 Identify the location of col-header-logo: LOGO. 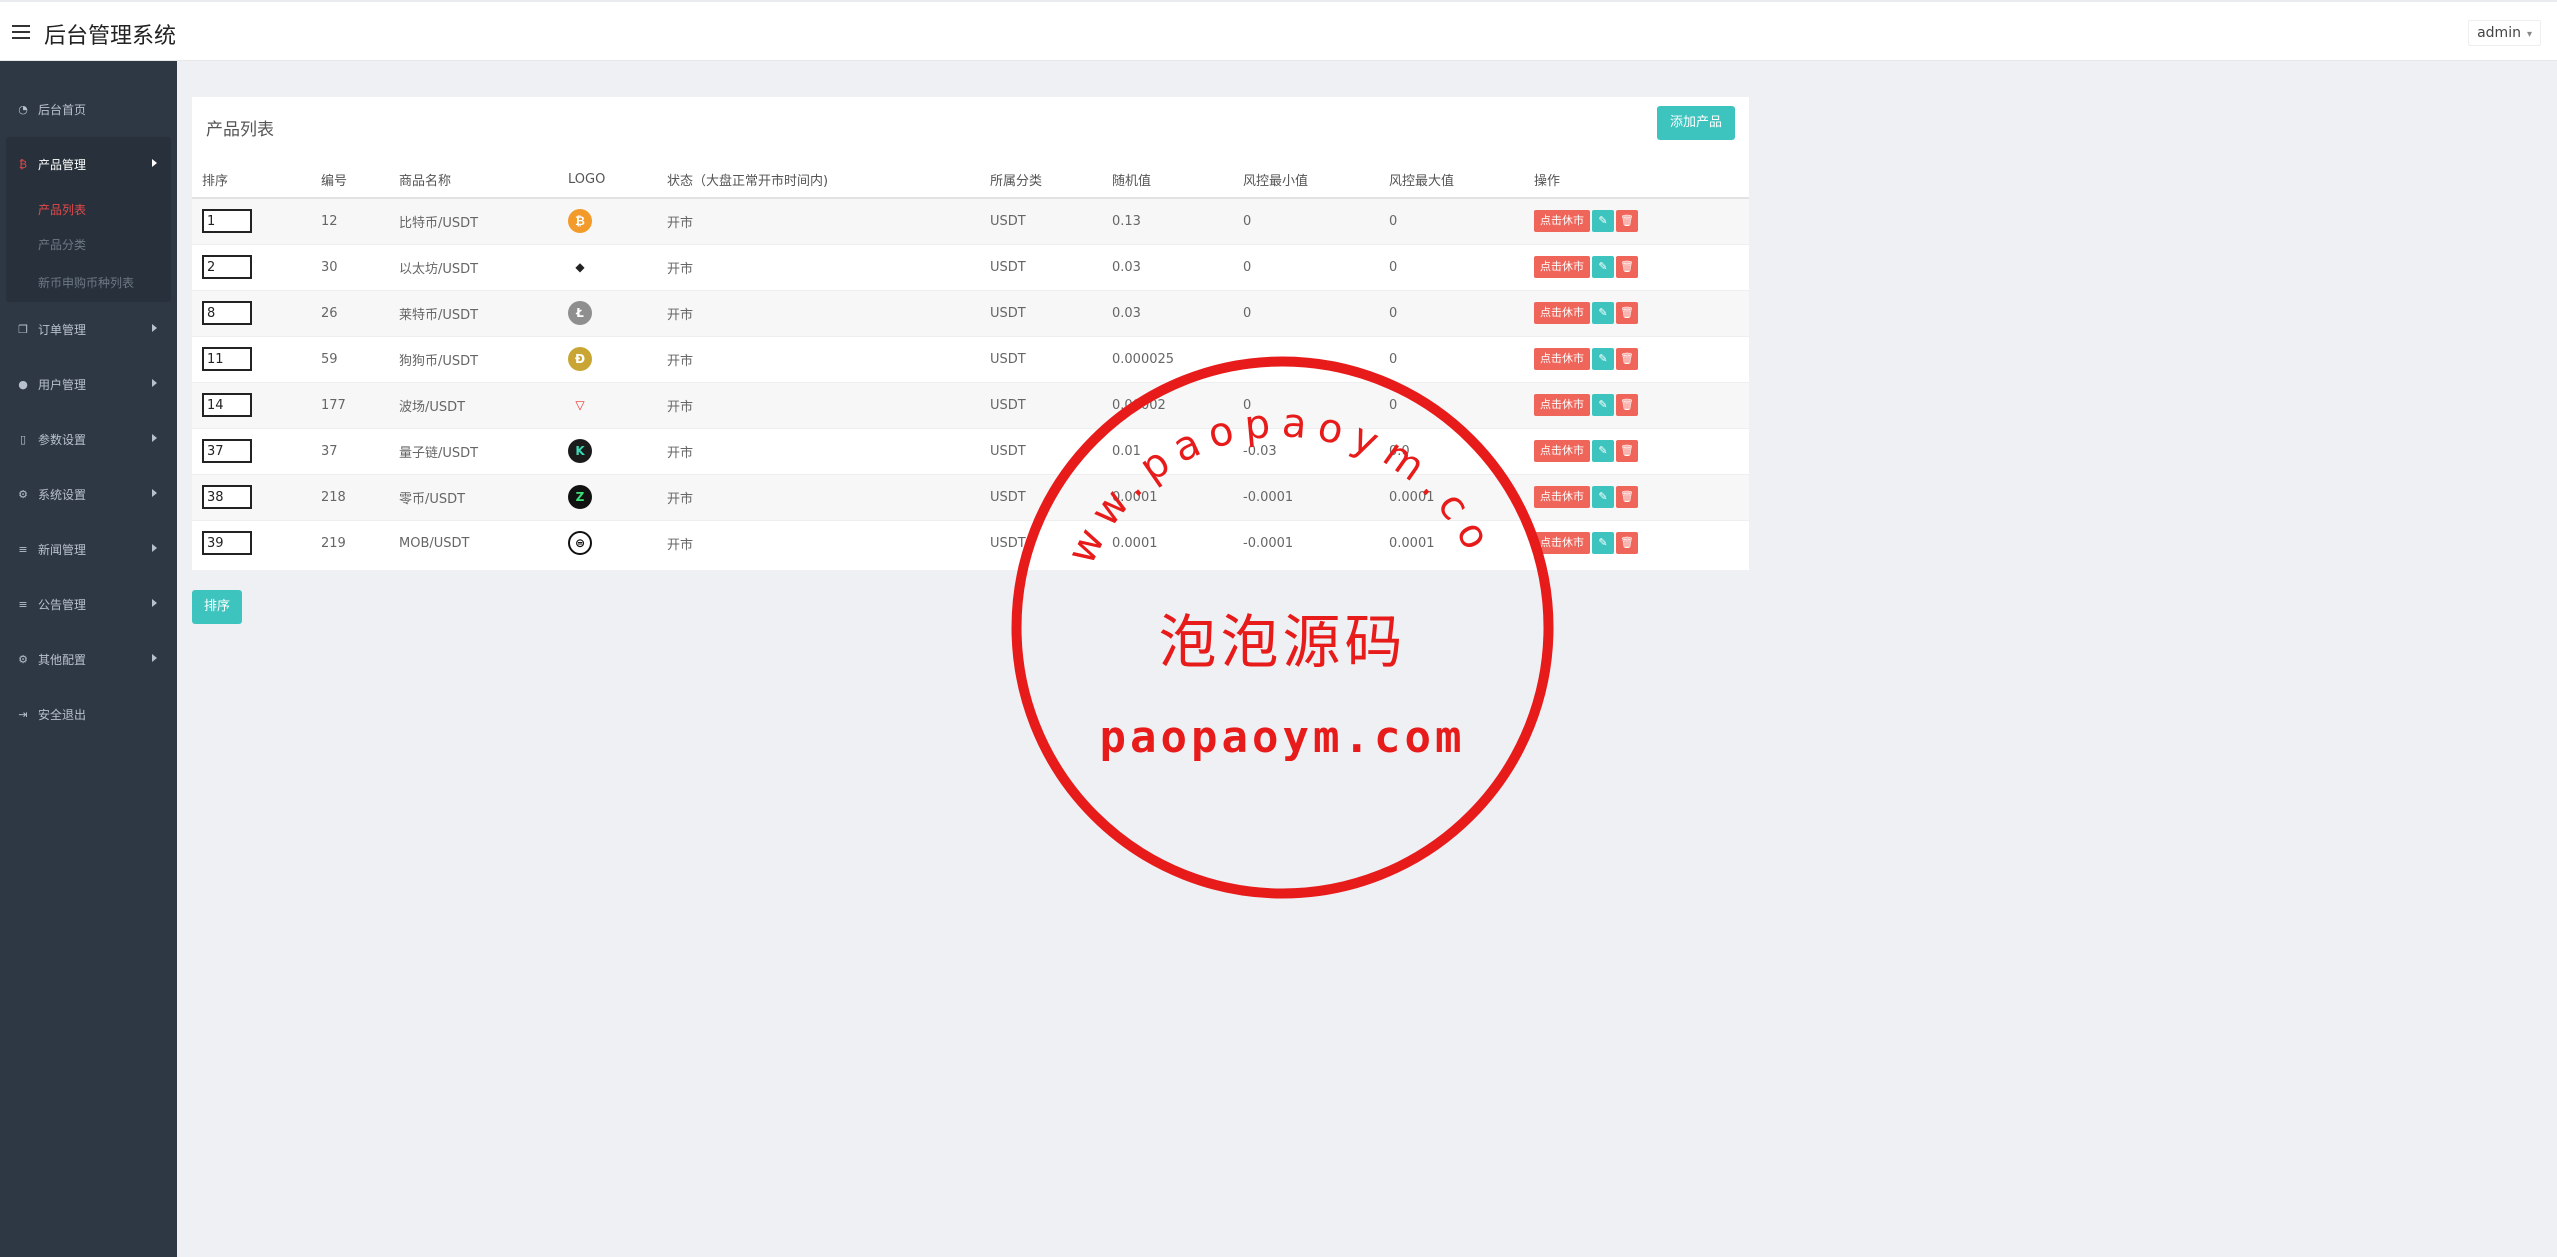
(607, 180).